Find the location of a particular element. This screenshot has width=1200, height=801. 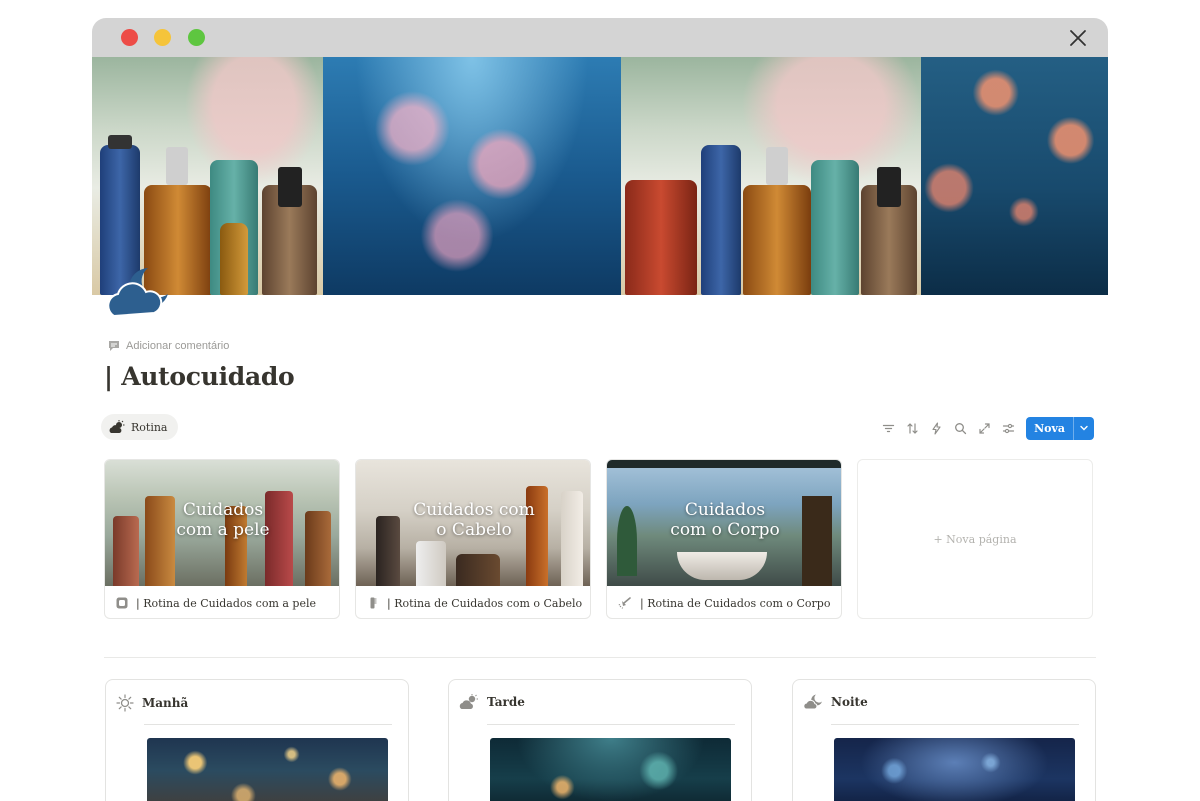

routine-column-manha: Manhã is located at coordinates (257, 740).